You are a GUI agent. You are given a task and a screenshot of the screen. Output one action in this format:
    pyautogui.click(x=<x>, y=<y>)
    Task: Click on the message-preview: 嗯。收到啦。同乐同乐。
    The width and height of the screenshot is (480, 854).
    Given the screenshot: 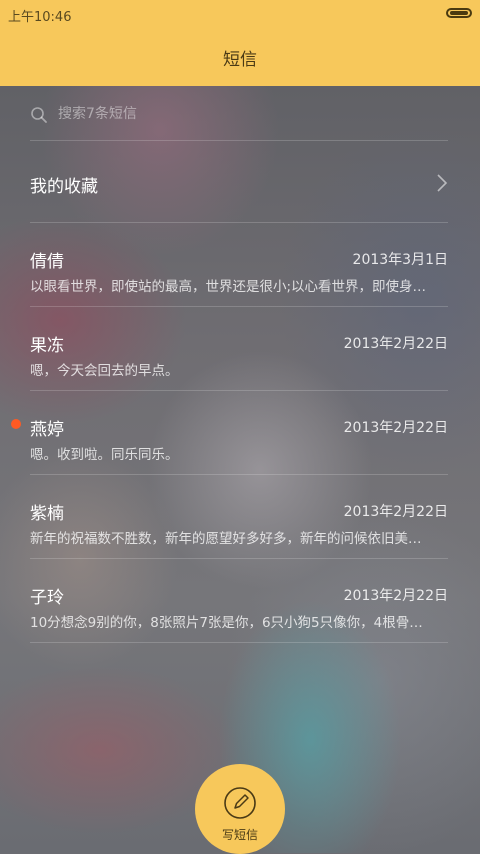 What is the action you would take?
    pyautogui.click(x=104, y=455)
    